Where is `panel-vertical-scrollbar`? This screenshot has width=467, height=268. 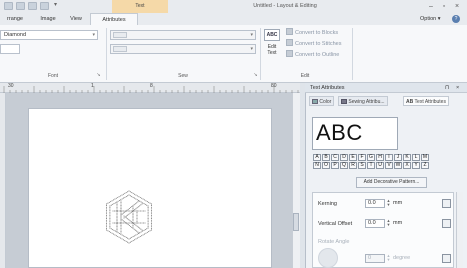 panel-vertical-scrollbar is located at coordinates (459, 230).